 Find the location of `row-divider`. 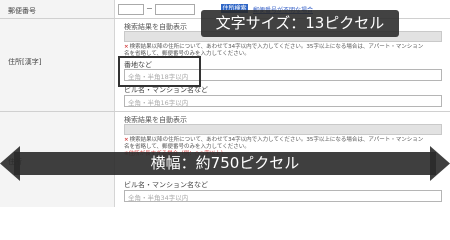

row-divider is located at coordinates (225, 111).